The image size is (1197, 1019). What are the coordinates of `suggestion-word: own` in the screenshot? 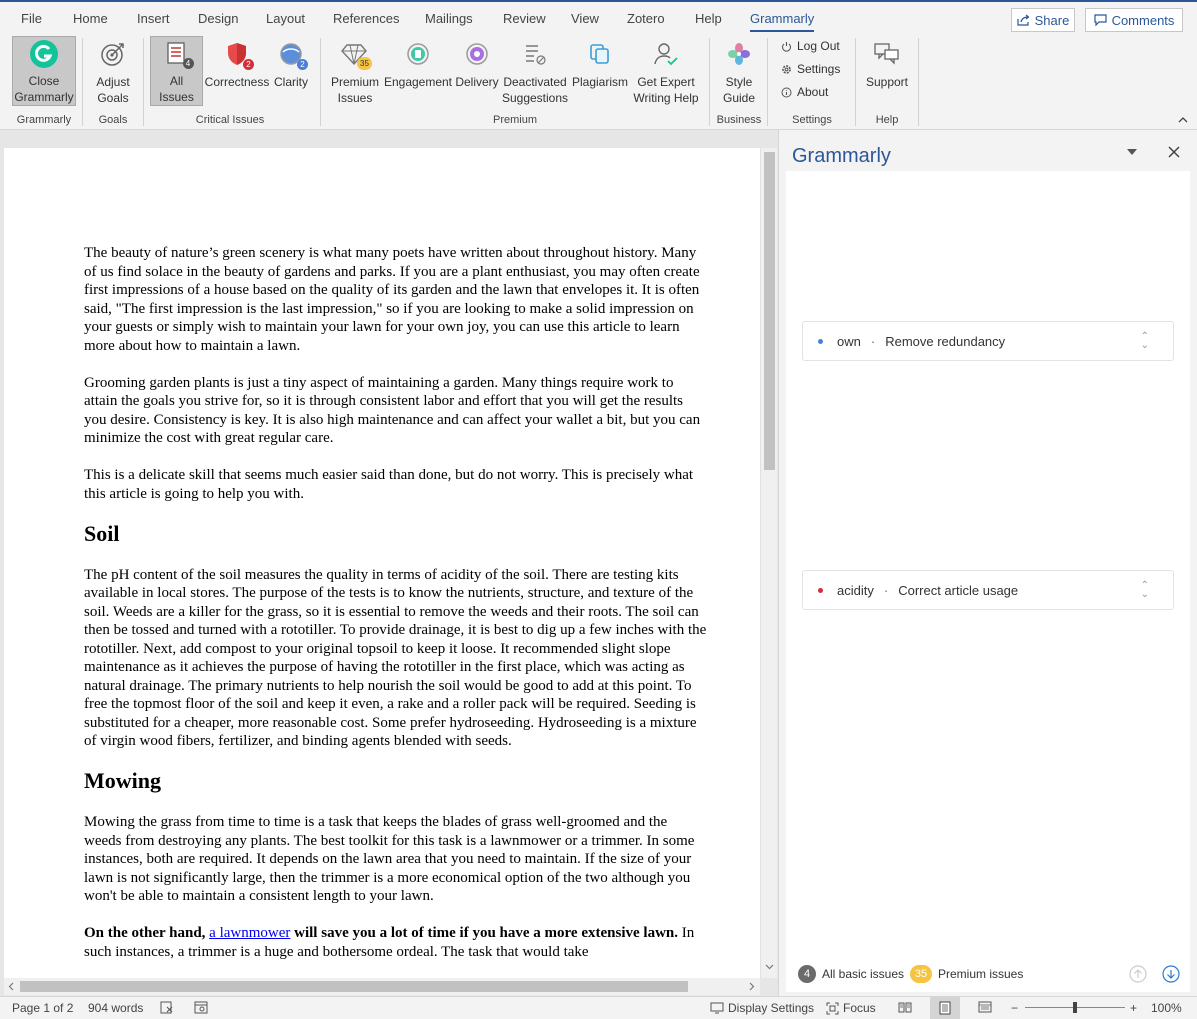 It's located at (849, 341).